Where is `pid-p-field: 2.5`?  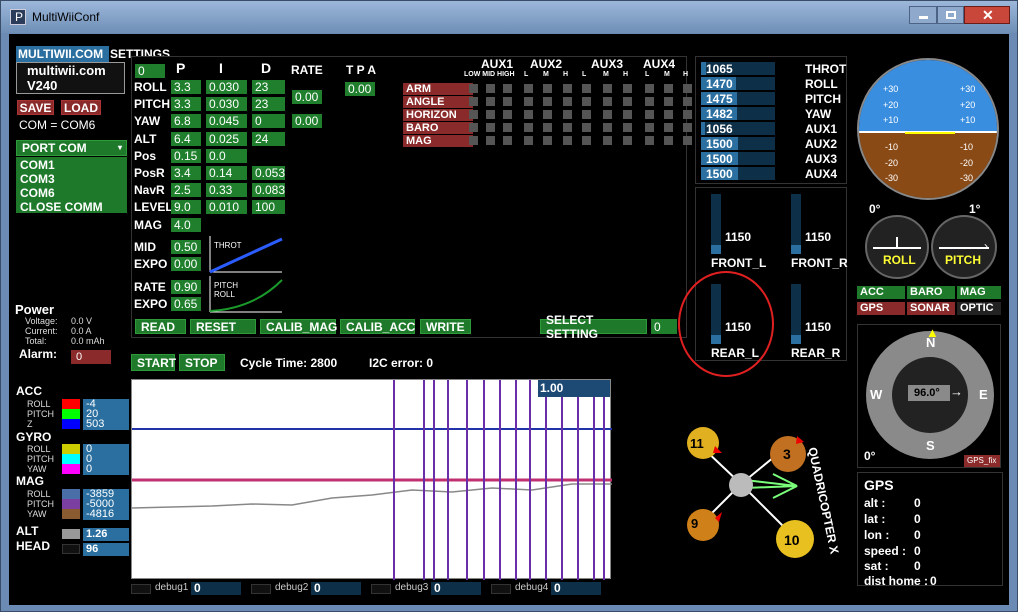 pid-p-field: 2.5 is located at coordinates (186, 190).